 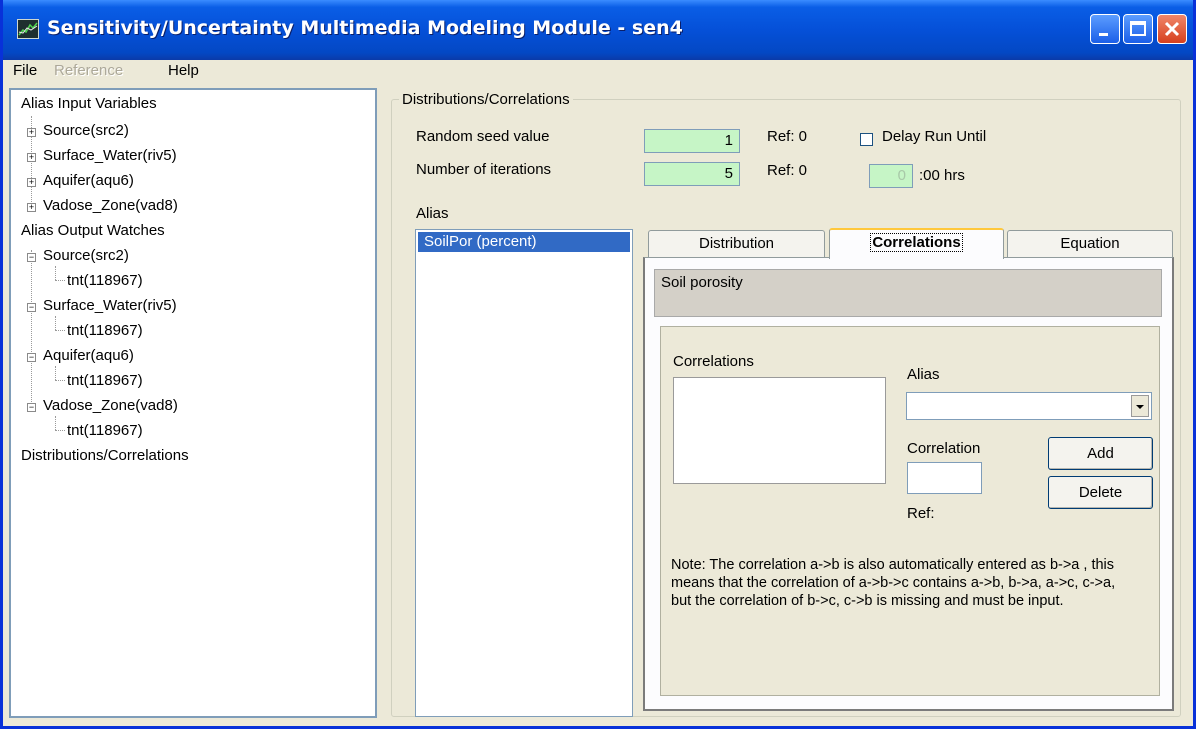 I want to click on variable-description: Soil porosity, so click(x=908, y=293).